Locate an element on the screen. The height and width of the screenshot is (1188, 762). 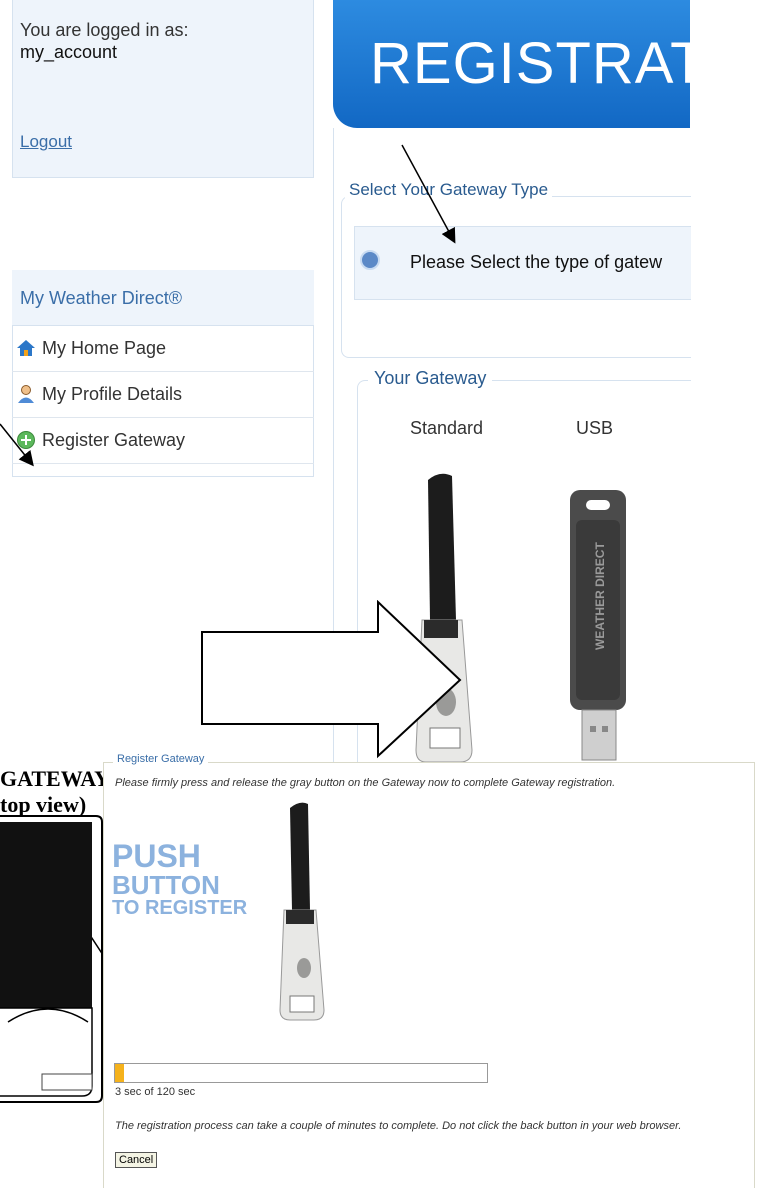
arrow-to-register-gateway is located at coordinates (17, 445).